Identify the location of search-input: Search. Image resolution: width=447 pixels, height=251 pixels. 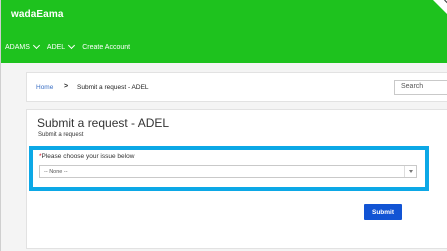
(420, 87).